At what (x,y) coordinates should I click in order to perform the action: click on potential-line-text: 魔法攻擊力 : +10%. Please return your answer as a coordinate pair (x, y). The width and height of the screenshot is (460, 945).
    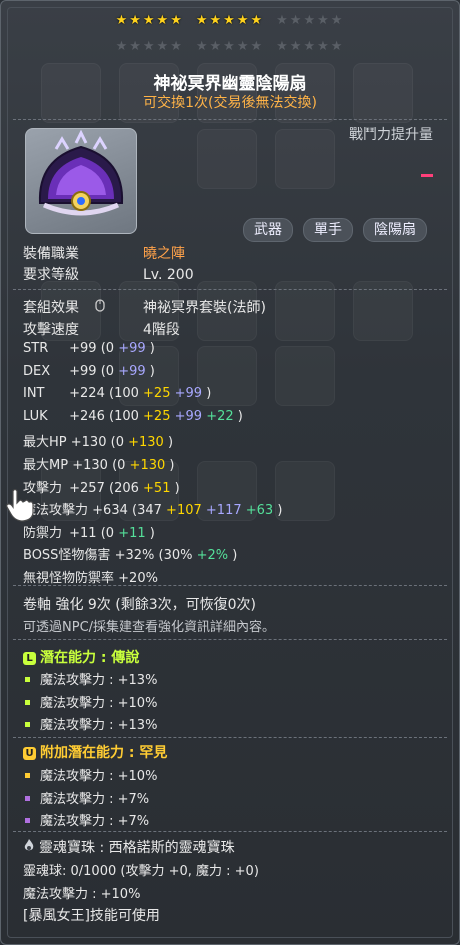
    Looking at the image, I should click on (99, 776).